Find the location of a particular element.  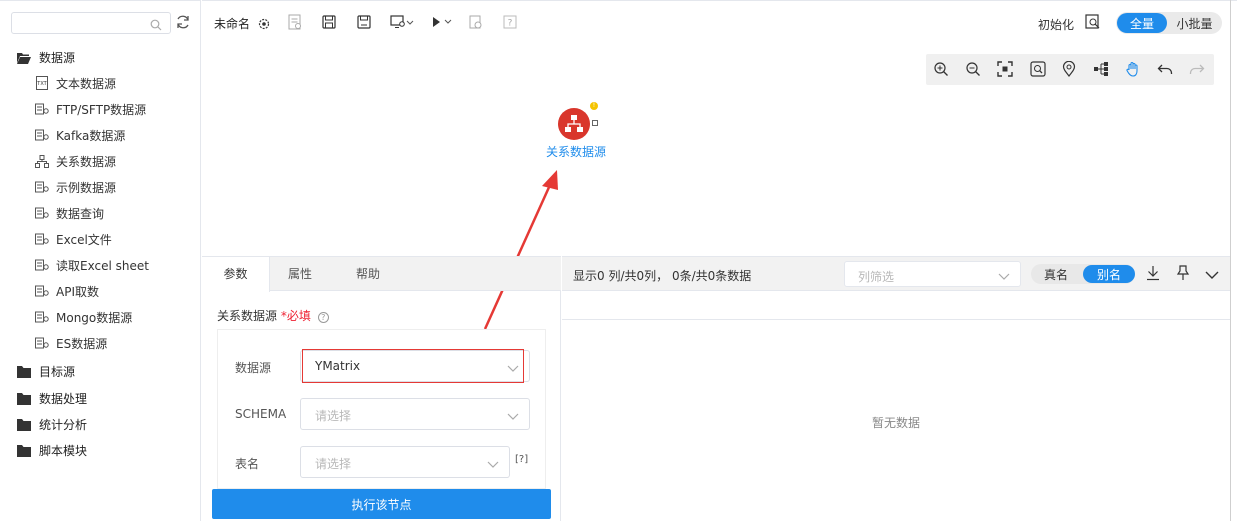

tree-item-label: FTP/SFTP数据源 is located at coordinates (101, 109).